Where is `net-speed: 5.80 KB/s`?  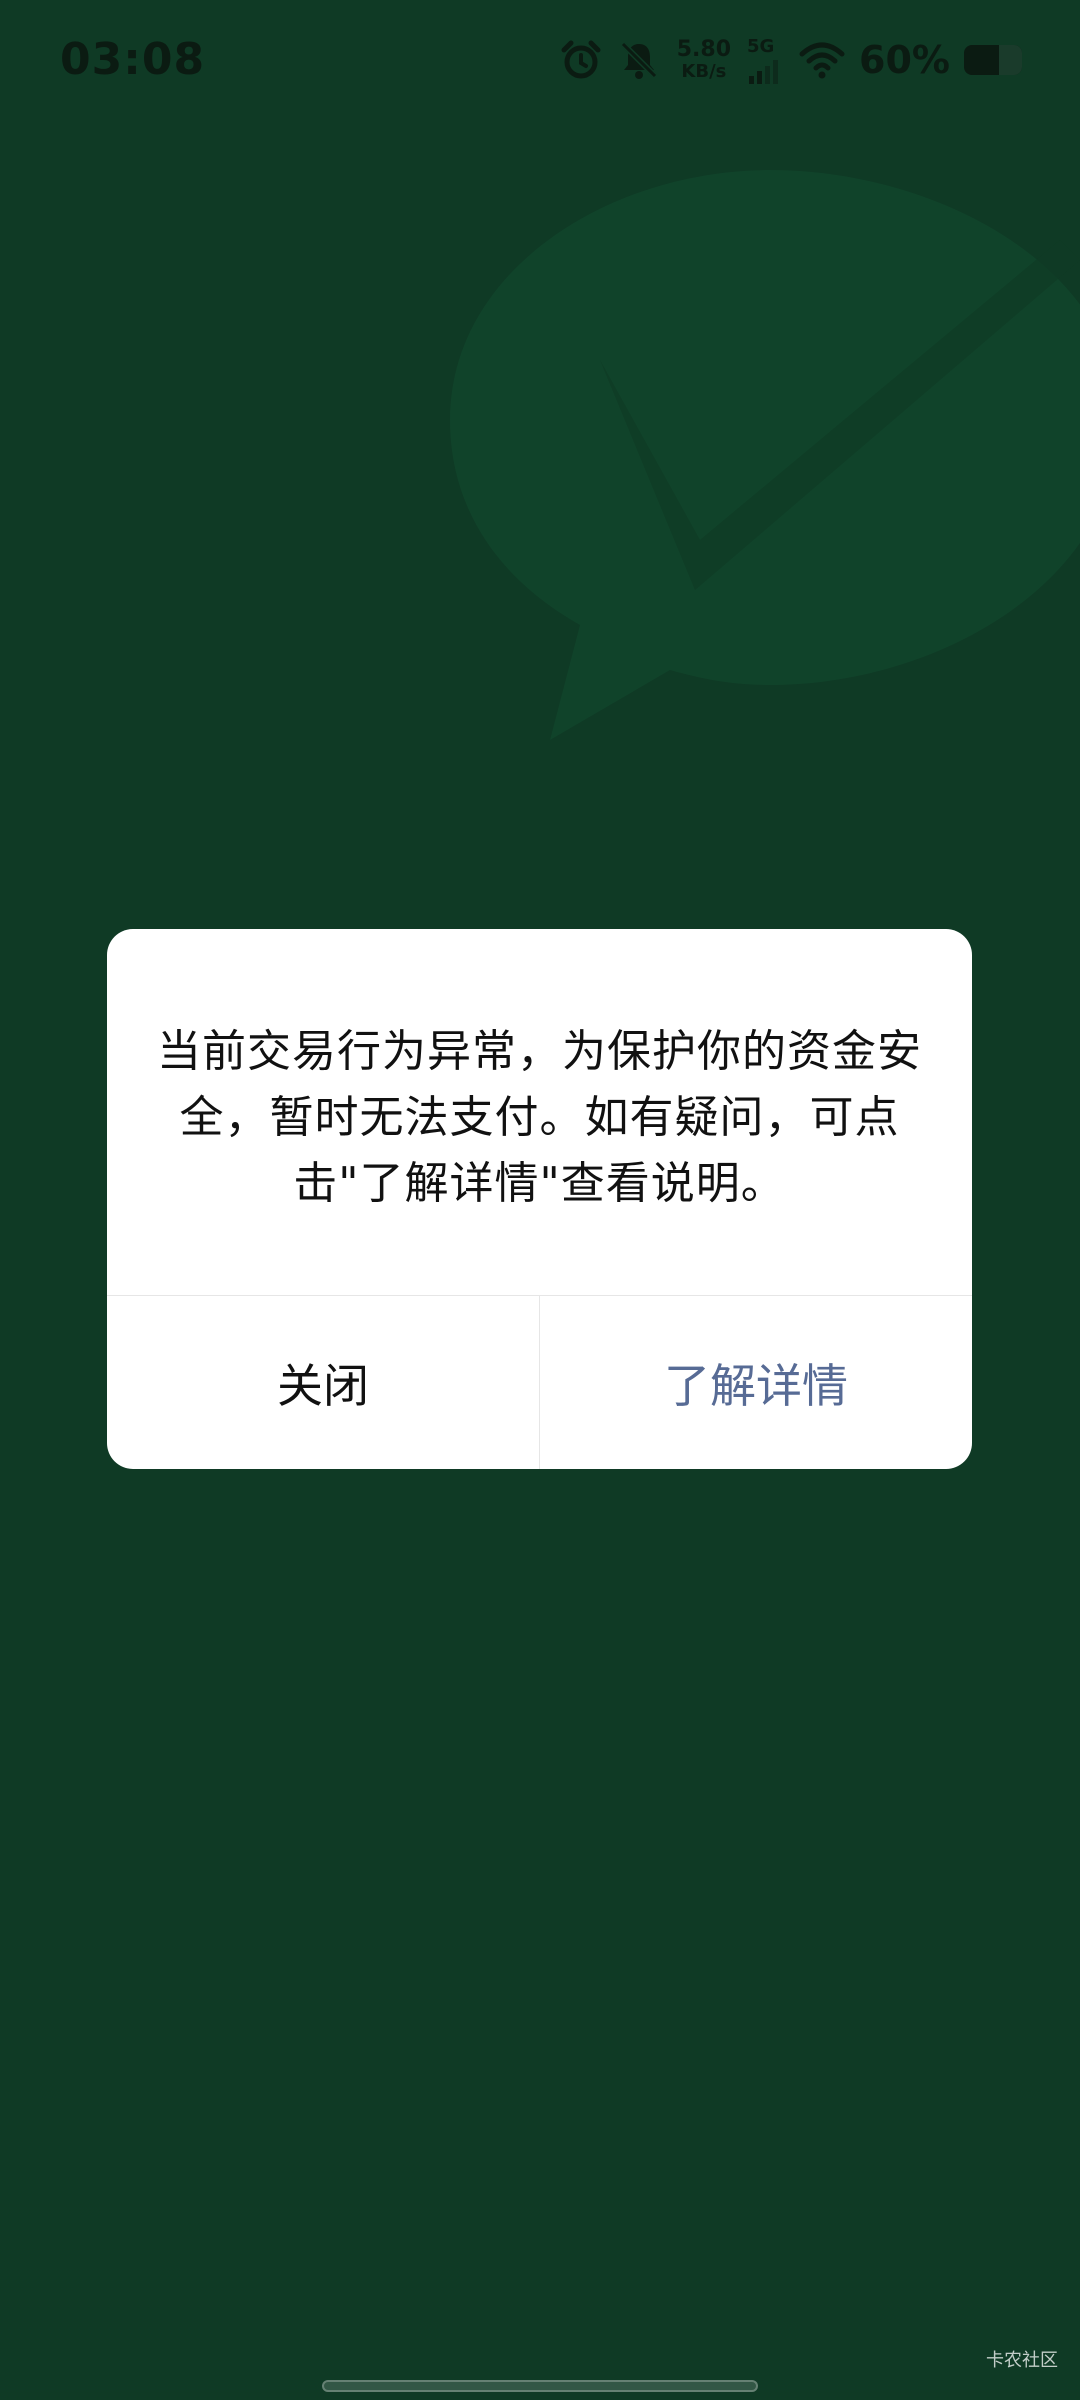 net-speed: 5.80 KB/s is located at coordinates (704, 60).